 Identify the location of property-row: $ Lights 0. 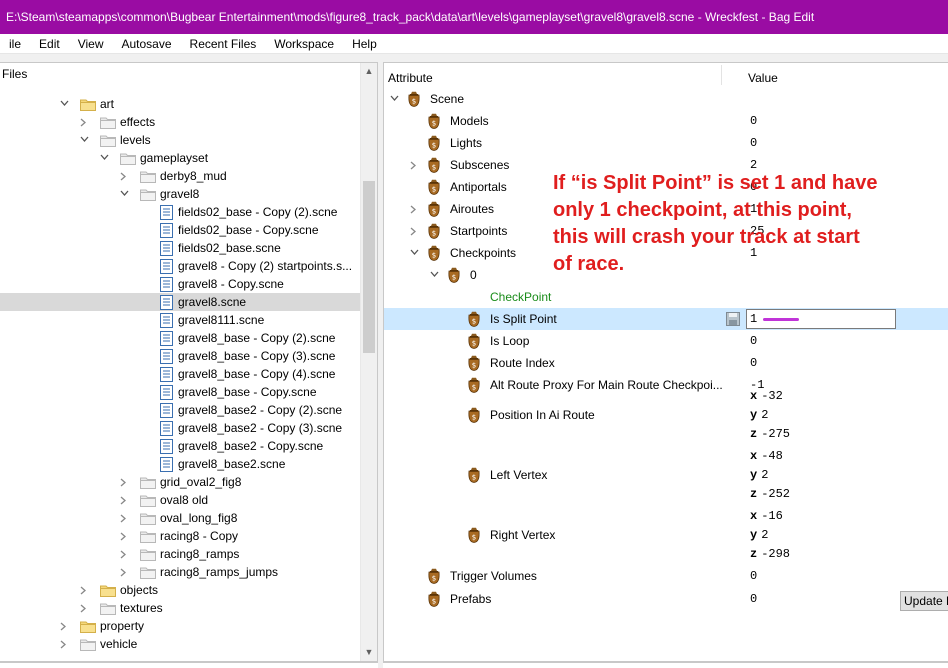
(666, 143).